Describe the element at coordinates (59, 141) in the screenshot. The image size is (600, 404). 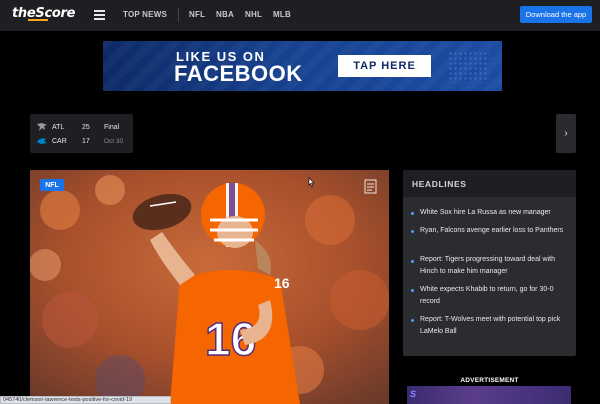
I see `team-abbr: CAR` at that location.